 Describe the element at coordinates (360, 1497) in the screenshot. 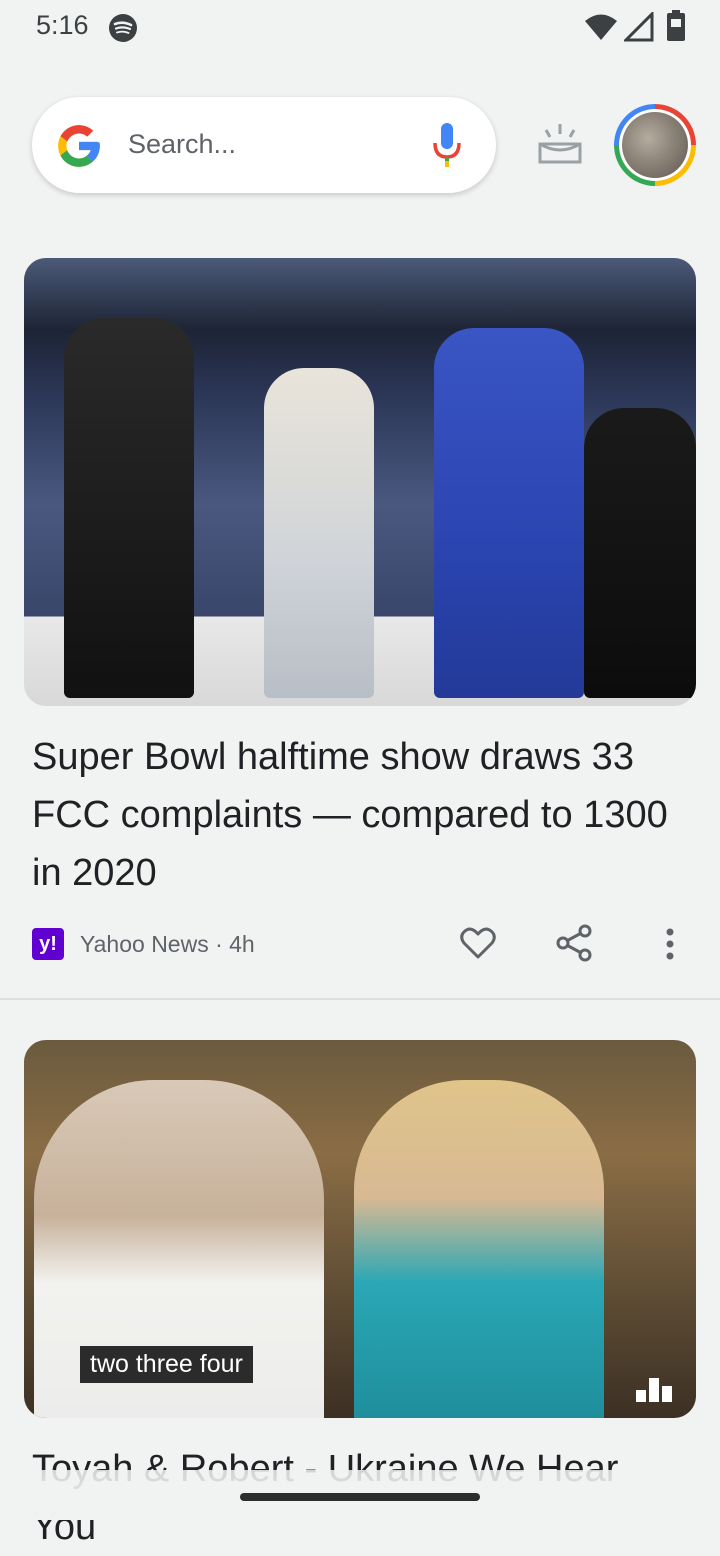

I see `gesture-handle` at that location.